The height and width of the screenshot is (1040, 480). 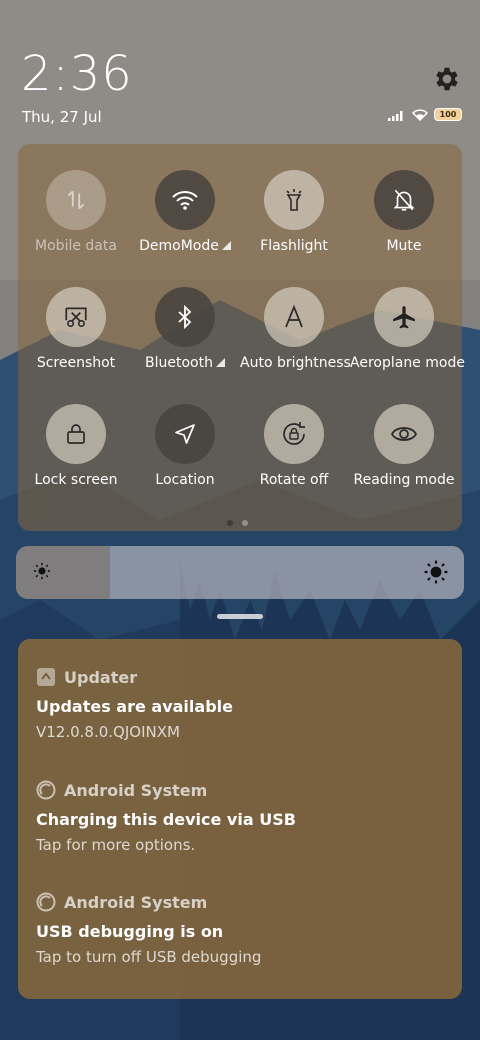 I want to click on wifi-icon, so click(x=185, y=200).